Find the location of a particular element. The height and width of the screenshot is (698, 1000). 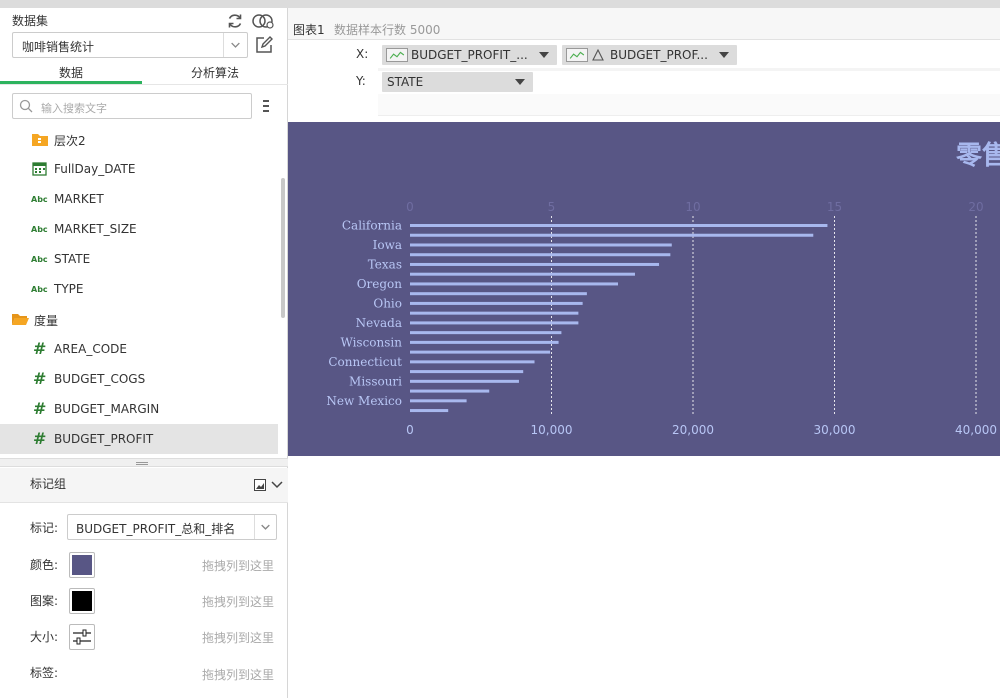

mark-select: BUDGET_PROFIT_总和_排名 is located at coordinates (172, 527).